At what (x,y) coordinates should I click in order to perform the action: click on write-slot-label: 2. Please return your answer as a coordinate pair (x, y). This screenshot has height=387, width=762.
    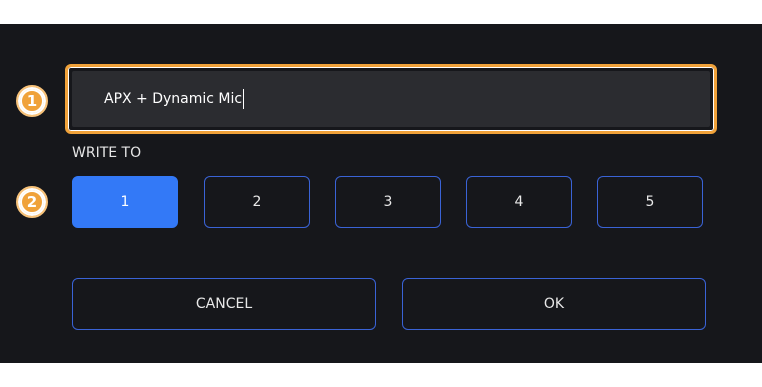
    Looking at the image, I should click on (257, 202).